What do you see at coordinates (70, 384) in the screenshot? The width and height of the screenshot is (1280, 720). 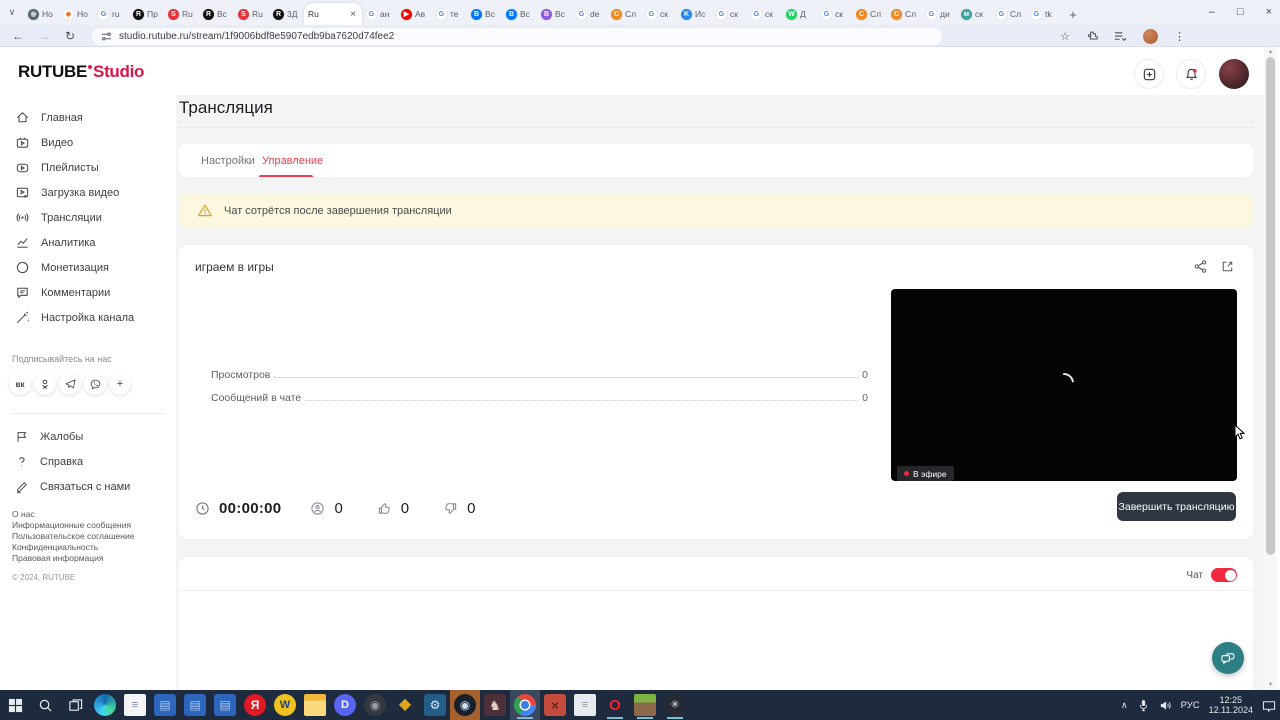 I see `social-telegram-button` at bounding box center [70, 384].